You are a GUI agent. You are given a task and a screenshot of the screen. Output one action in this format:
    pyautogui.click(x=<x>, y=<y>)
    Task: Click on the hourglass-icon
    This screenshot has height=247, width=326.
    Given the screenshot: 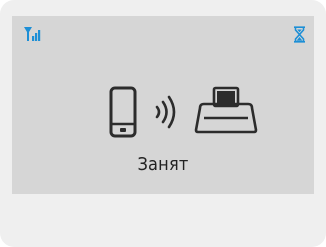 What is the action you would take?
    pyautogui.click(x=299, y=34)
    